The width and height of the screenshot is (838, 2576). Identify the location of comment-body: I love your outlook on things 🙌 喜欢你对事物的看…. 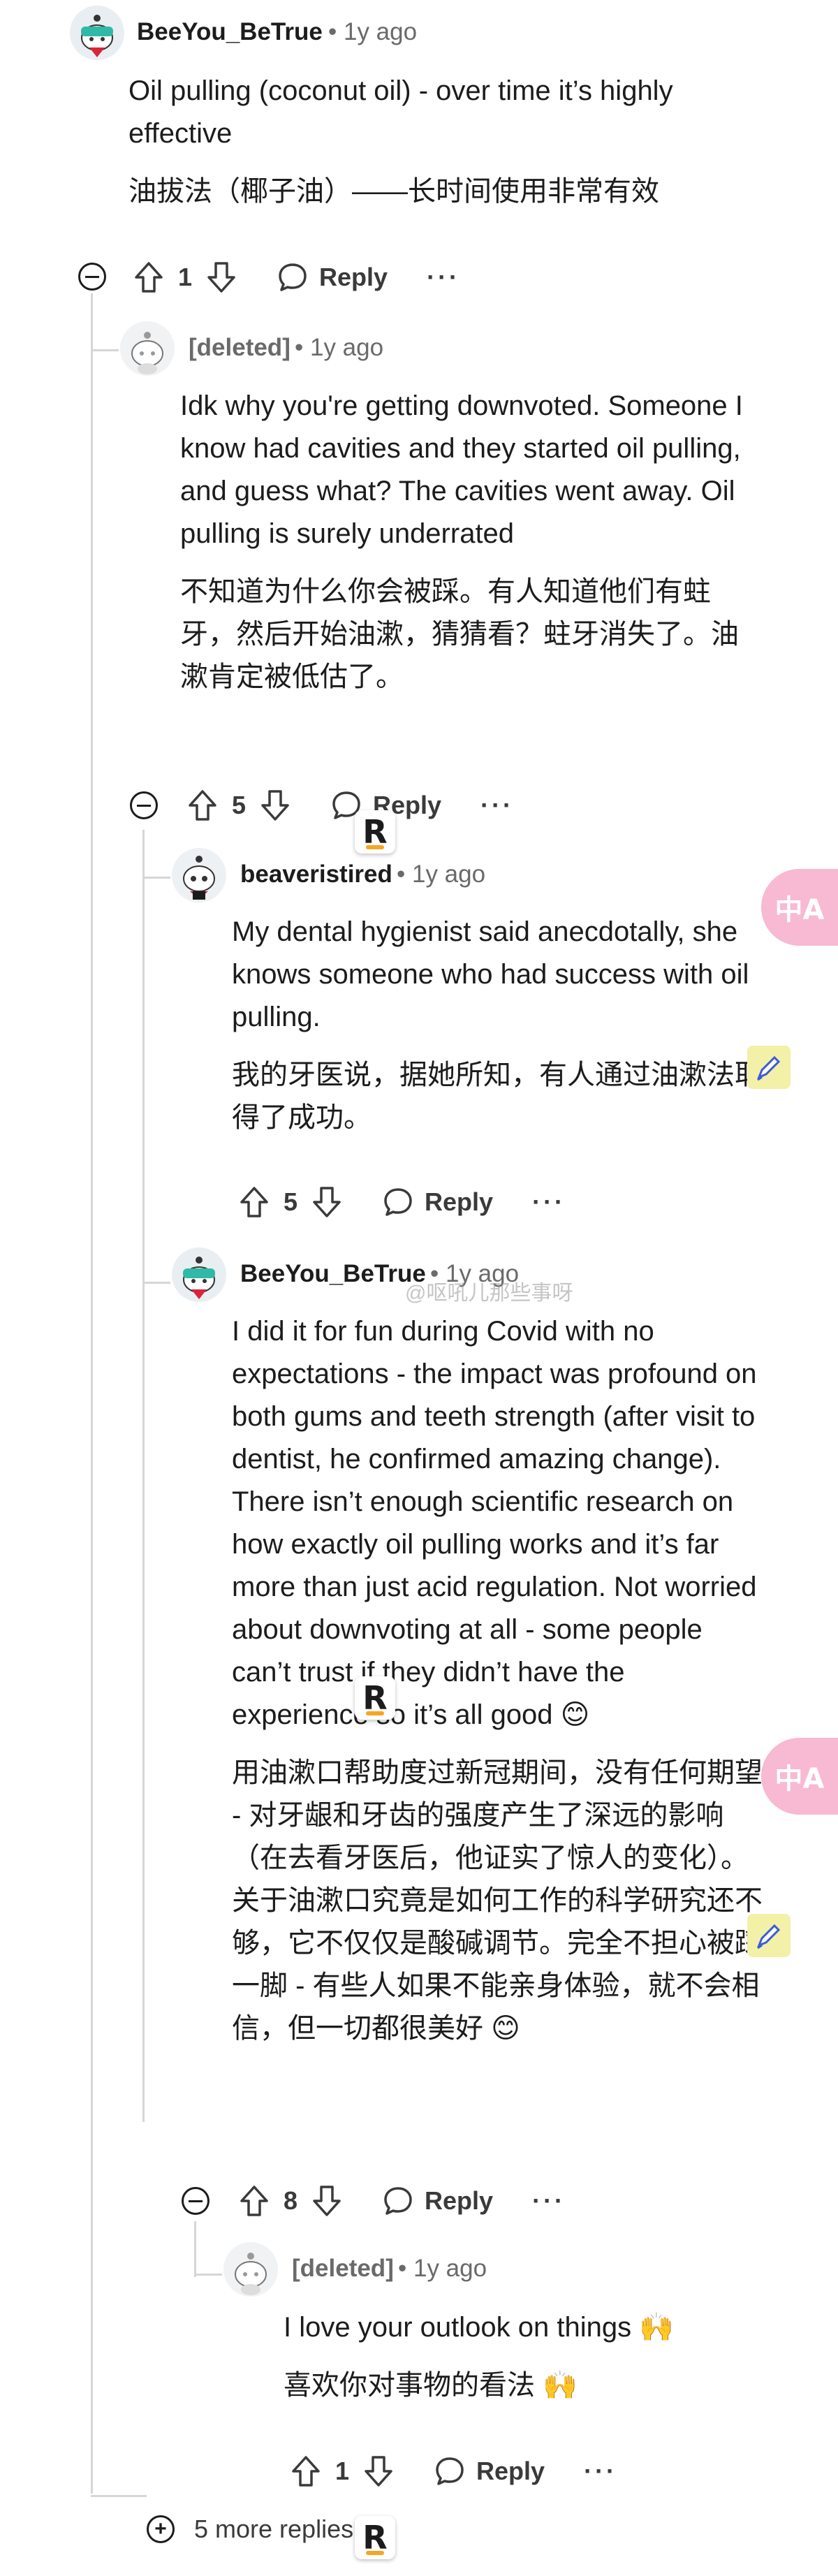
(521, 2364).